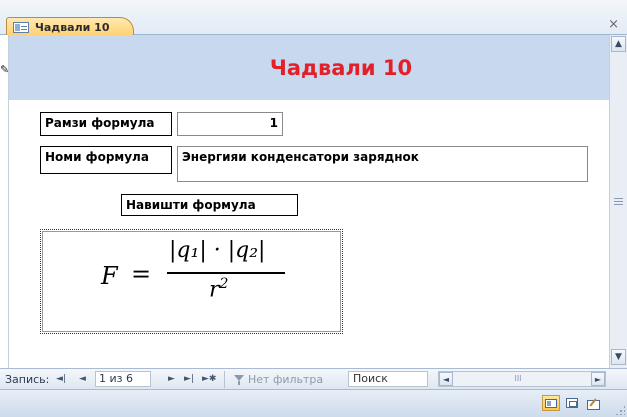 The image size is (627, 417). What do you see at coordinates (82, 379) in the screenshot?
I see `prev-record-icon: ◄` at bounding box center [82, 379].